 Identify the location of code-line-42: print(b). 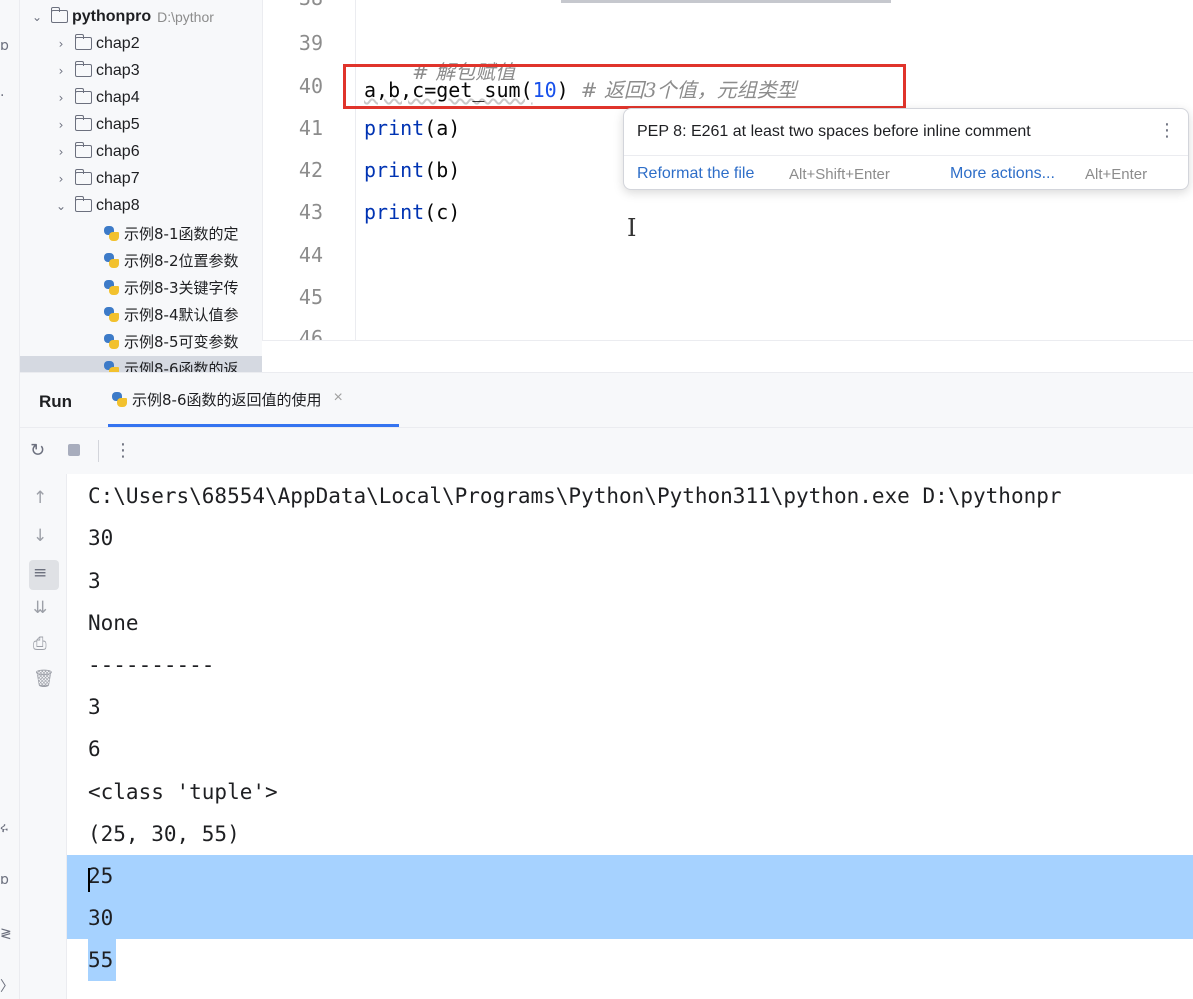
(412, 170).